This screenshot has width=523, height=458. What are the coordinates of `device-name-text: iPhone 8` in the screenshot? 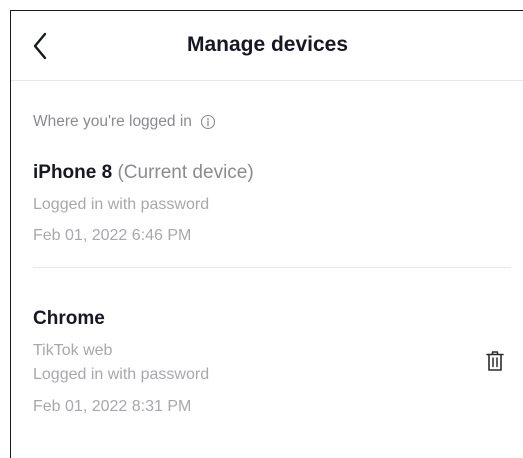 It's located at (73, 172).